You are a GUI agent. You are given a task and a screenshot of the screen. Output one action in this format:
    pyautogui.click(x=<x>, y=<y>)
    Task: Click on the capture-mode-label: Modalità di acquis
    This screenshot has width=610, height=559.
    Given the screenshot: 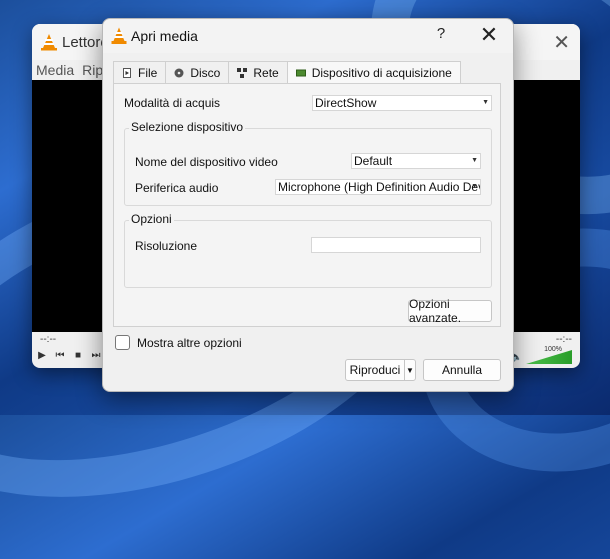 What is the action you would take?
    pyautogui.click(x=172, y=103)
    